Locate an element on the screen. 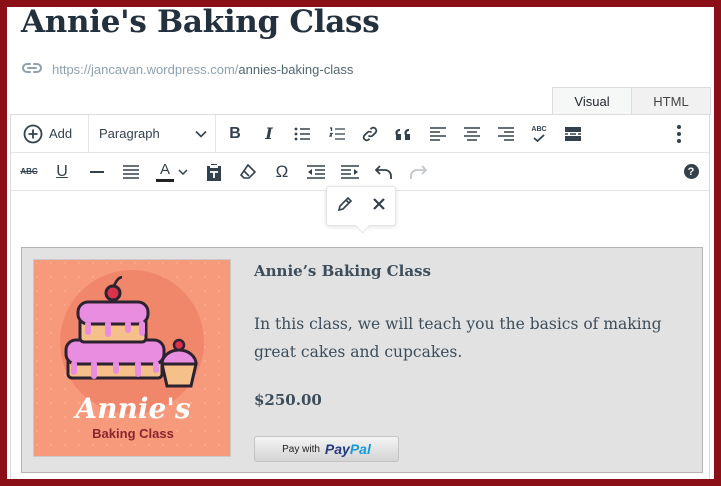 Image resolution: width=721 pixels, height=486 pixels. blockquote-icon is located at coordinates (404, 134).